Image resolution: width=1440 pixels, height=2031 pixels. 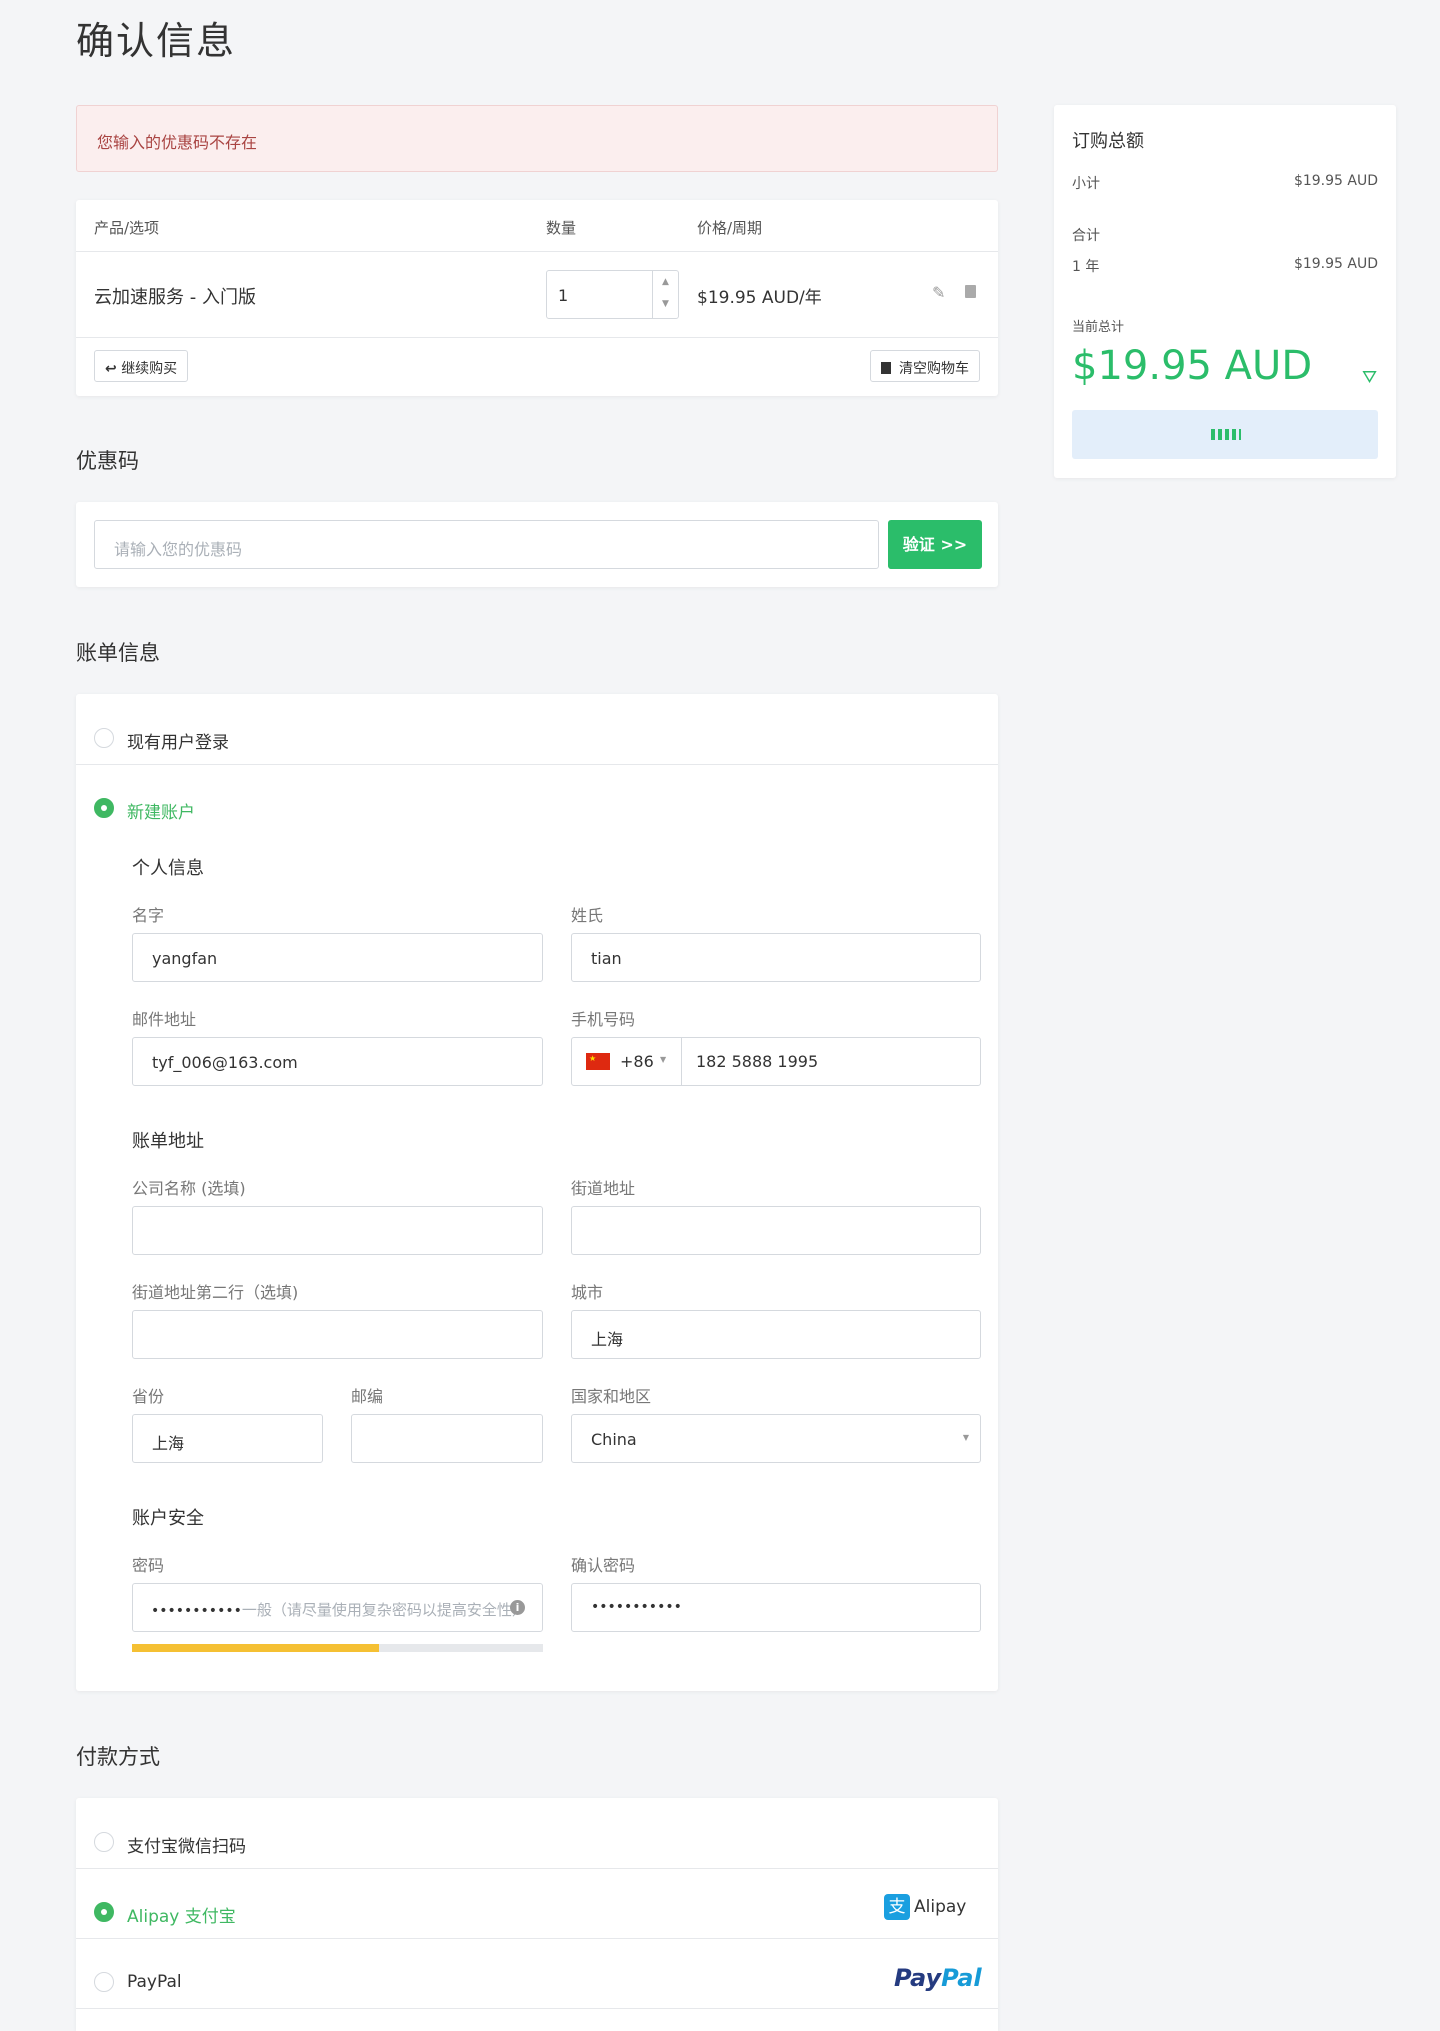 What do you see at coordinates (776, 1607) in the screenshot?
I see `confirm-password-field: •••••••••••` at bounding box center [776, 1607].